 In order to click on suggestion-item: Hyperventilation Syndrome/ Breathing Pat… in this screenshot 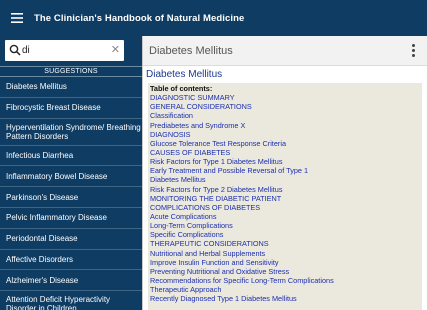, I will do `click(71, 132)`.